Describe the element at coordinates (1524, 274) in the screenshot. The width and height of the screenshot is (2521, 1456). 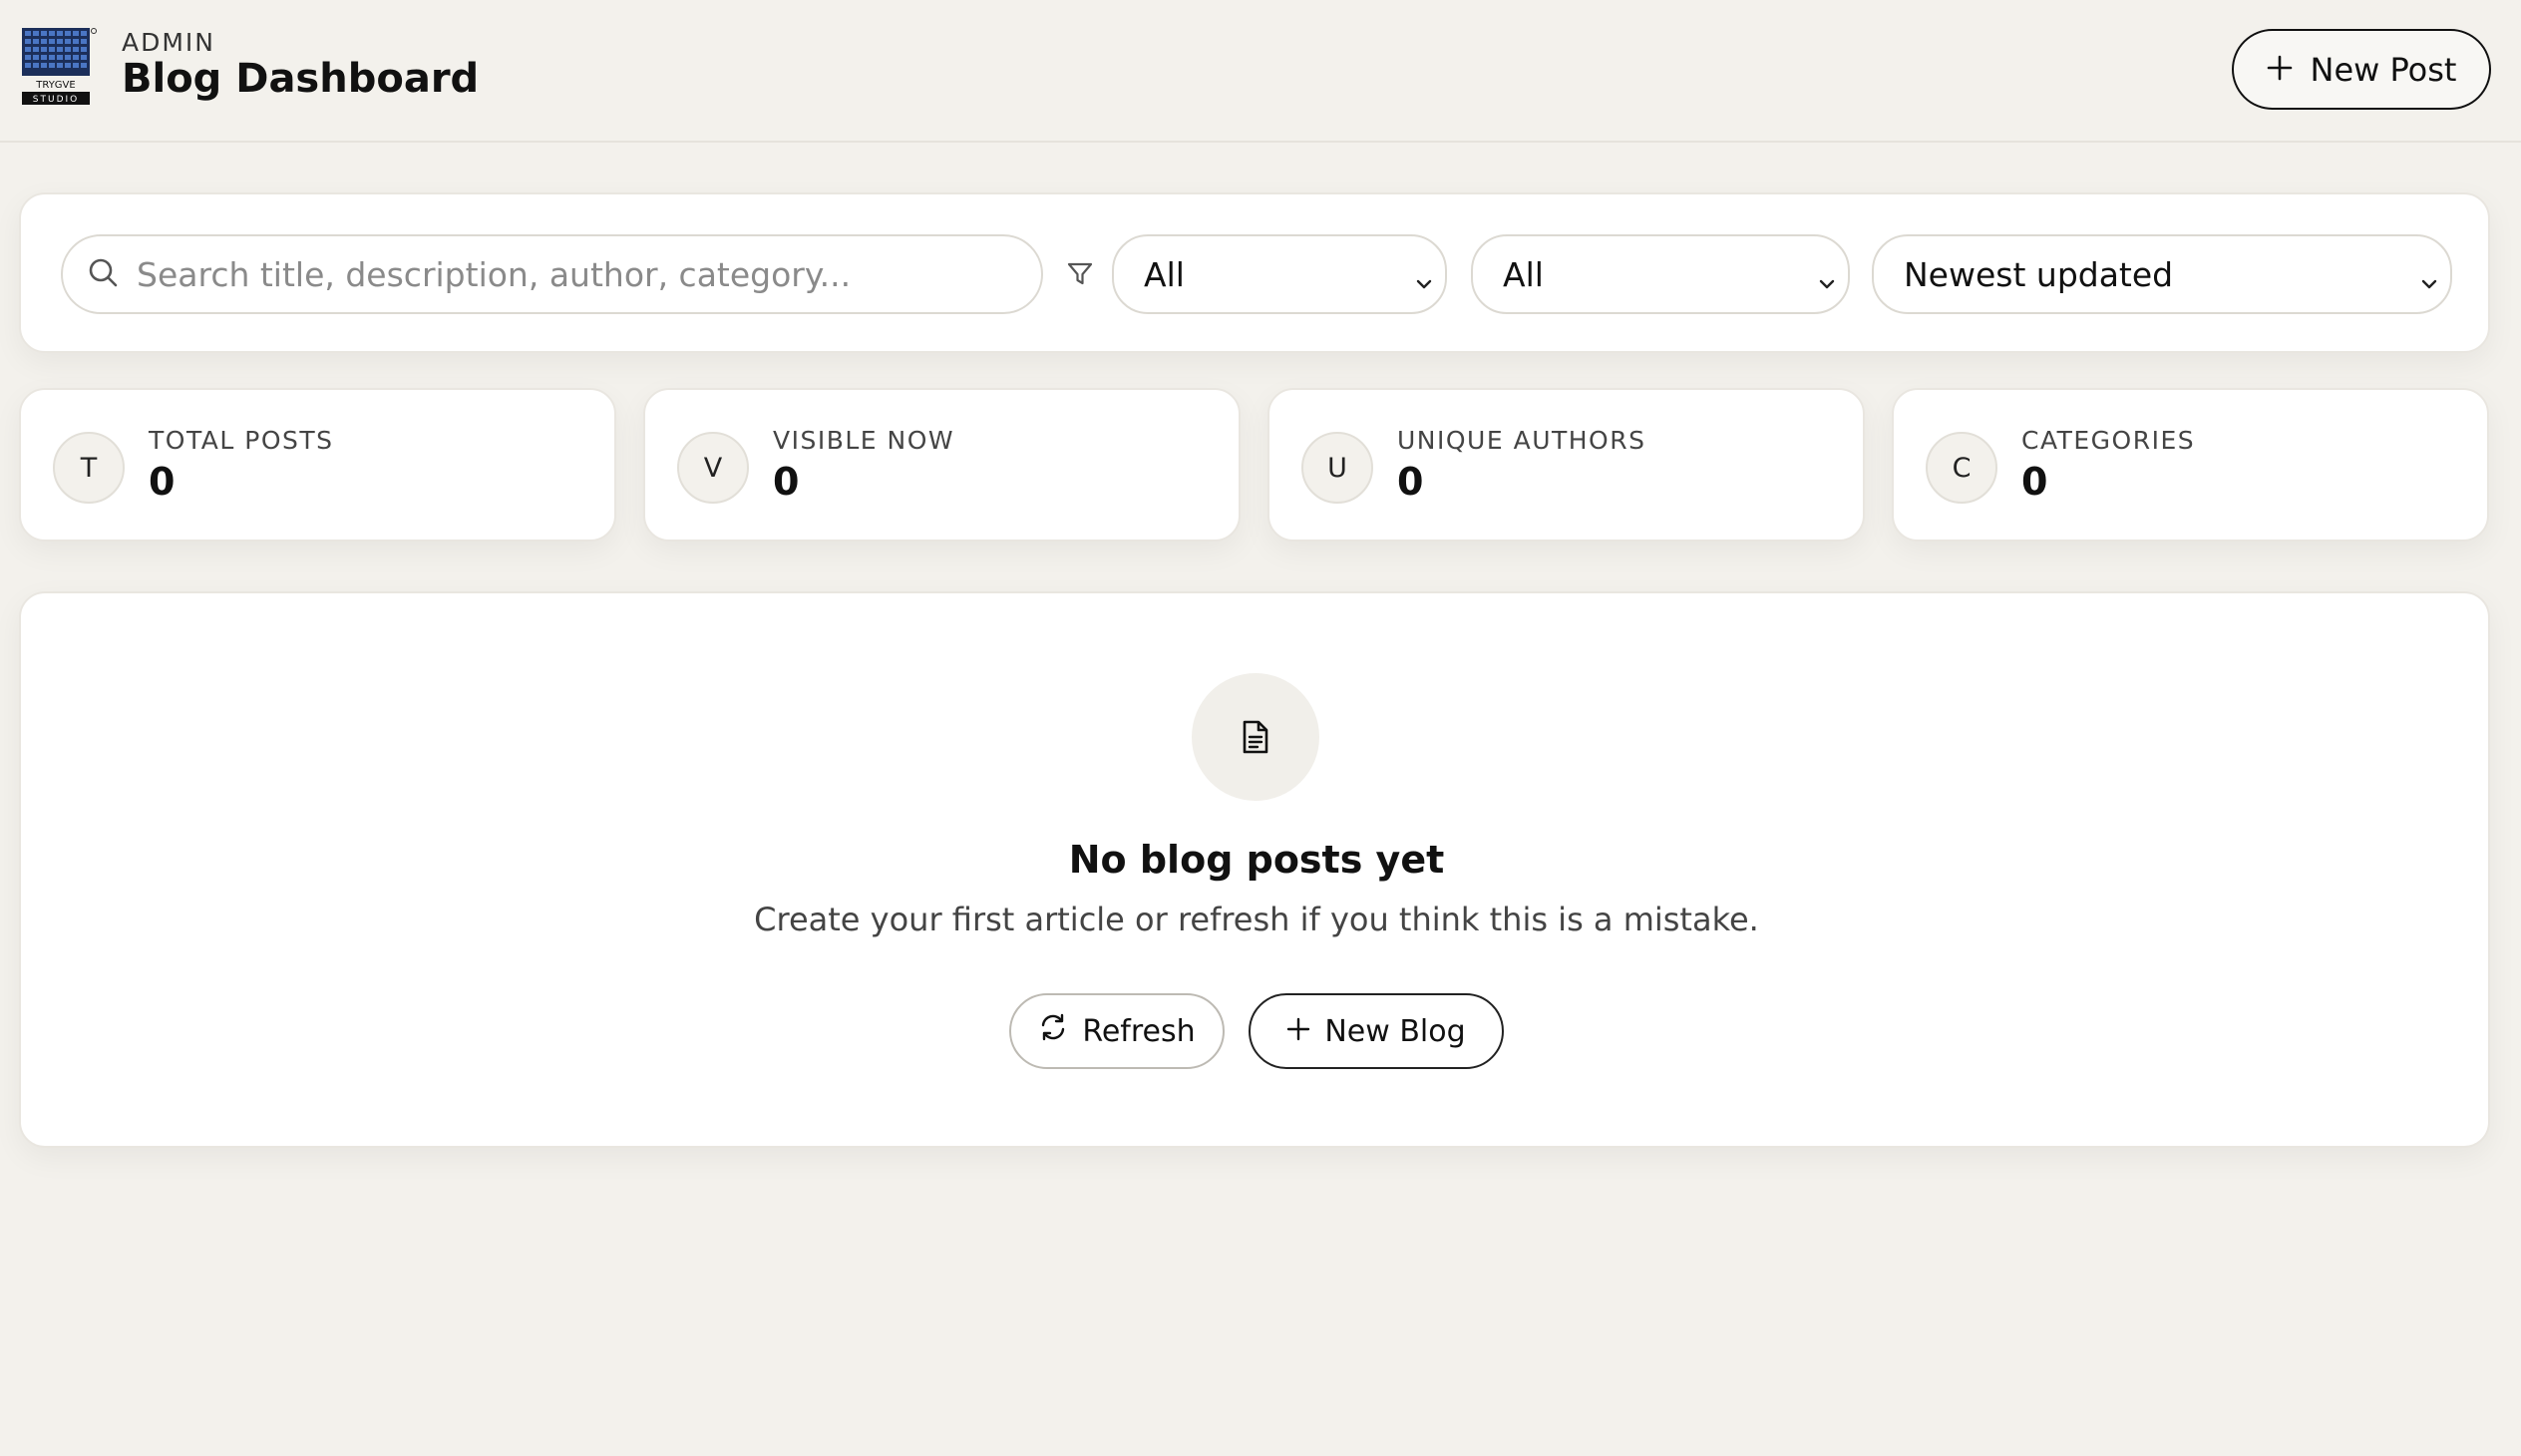
I see `category-select-value: All` at that location.